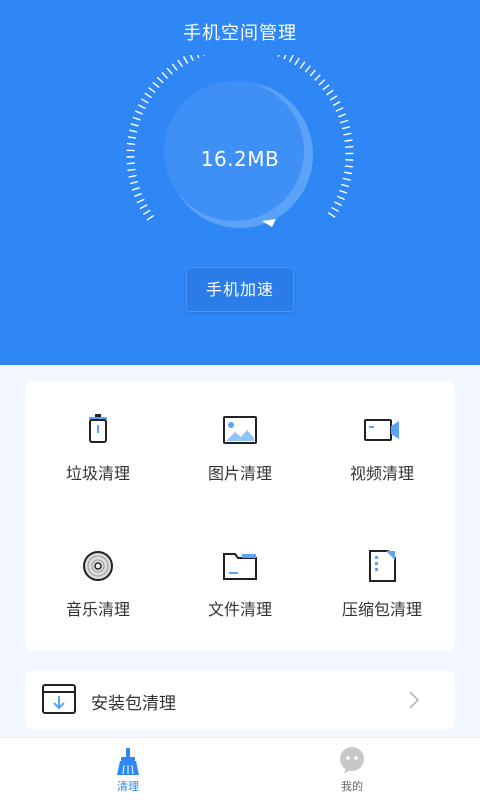 The width and height of the screenshot is (480, 800). I want to click on junk-clean-item: 垃圾清理, so click(98, 449).